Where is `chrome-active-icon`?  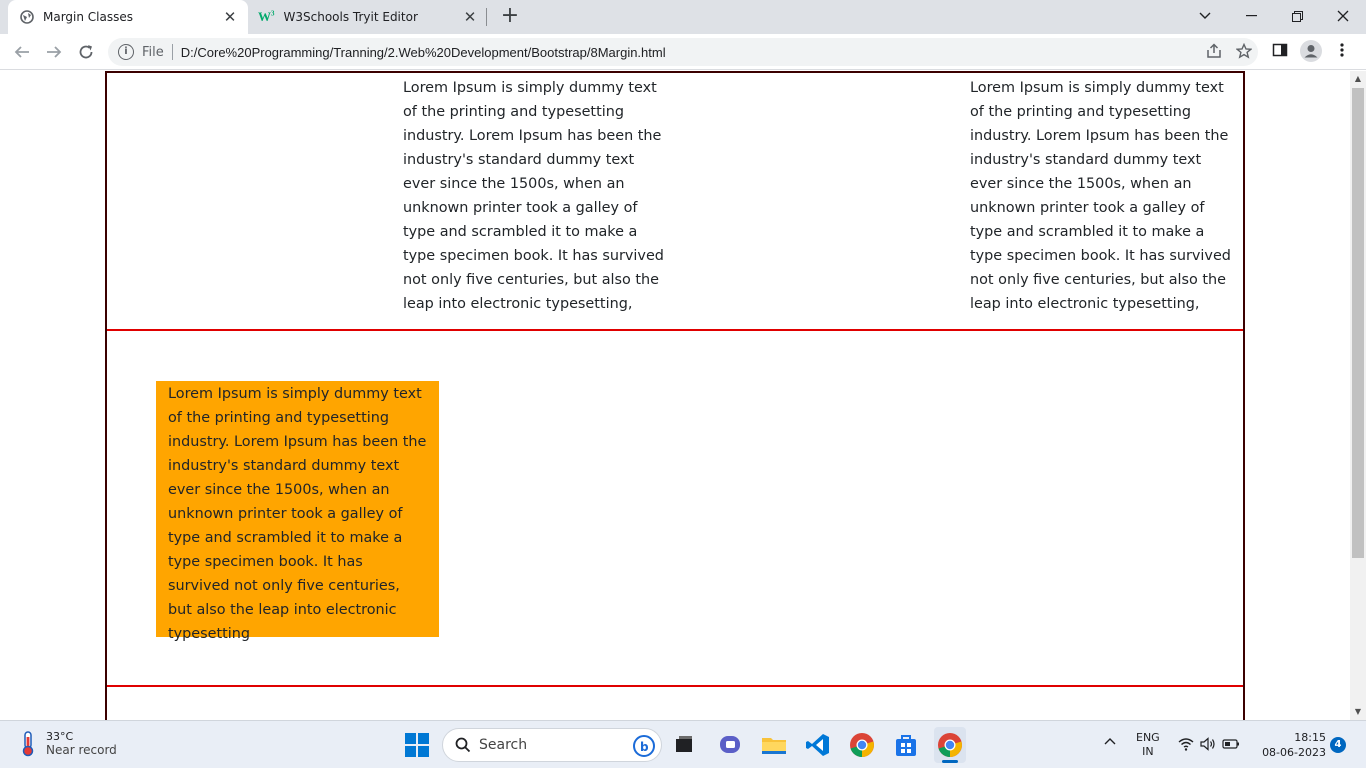 chrome-active-icon is located at coordinates (950, 745).